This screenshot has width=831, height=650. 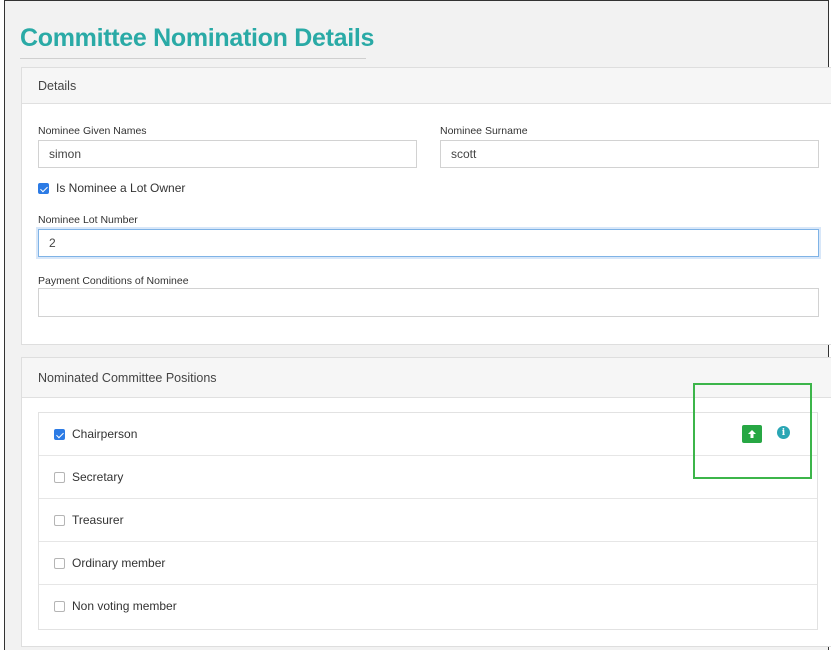 What do you see at coordinates (193, 58) in the screenshot?
I see `title-underline` at bounding box center [193, 58].